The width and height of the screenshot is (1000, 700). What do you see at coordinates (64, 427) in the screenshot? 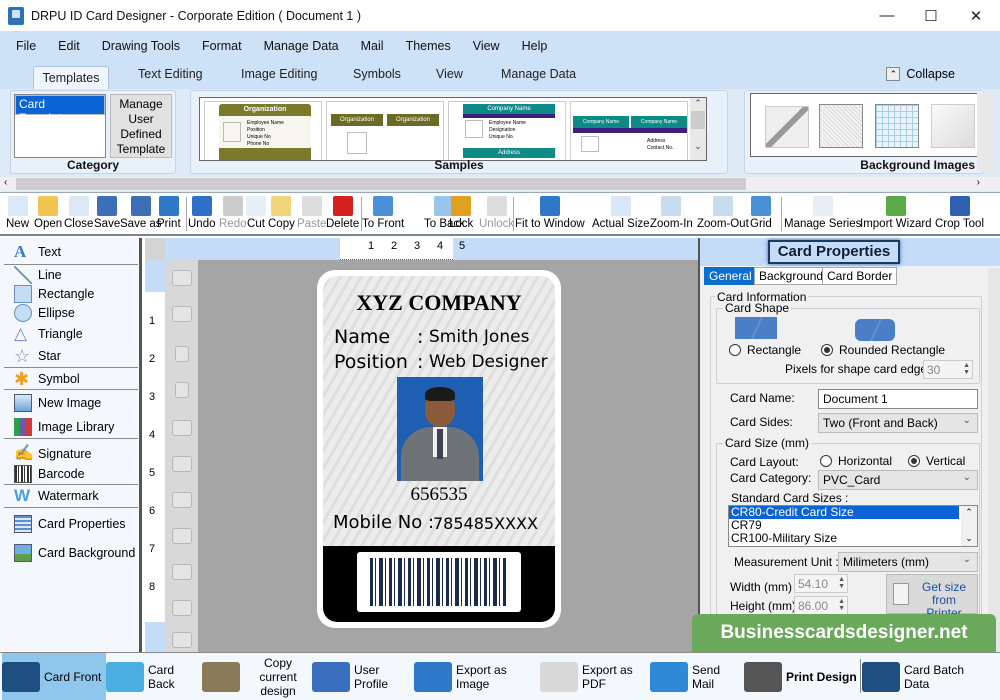
I see `tool-image-library: Image Library` at bounding box center [64, 427].